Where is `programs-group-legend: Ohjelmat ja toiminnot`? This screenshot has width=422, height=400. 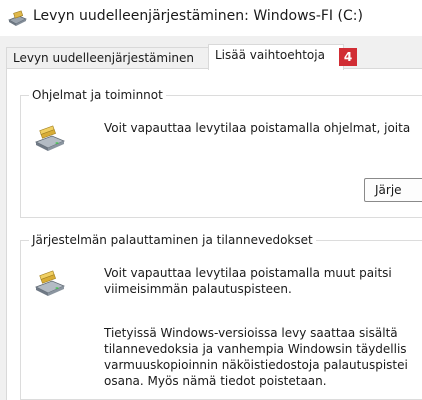 programs-group-legend: Ohjelmat ja toiminnot is located at coordinates (97, 95).